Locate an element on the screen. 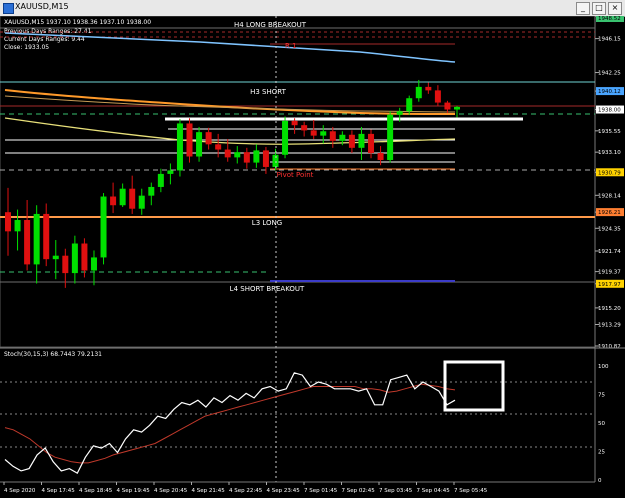  time-tick-label: 4 Sep 18:45 is located at coordinates (96, 491).